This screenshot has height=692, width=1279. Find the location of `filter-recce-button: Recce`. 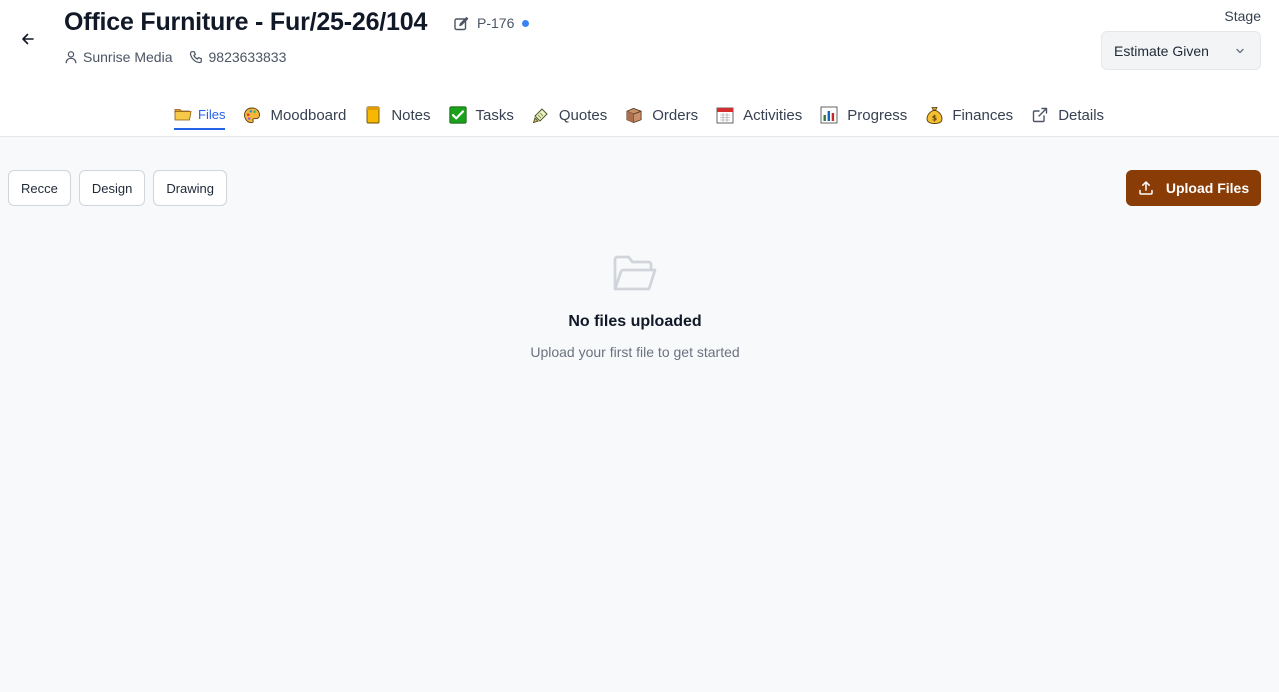

filter-recce-button: Recce is located at coordinates (39, 188).